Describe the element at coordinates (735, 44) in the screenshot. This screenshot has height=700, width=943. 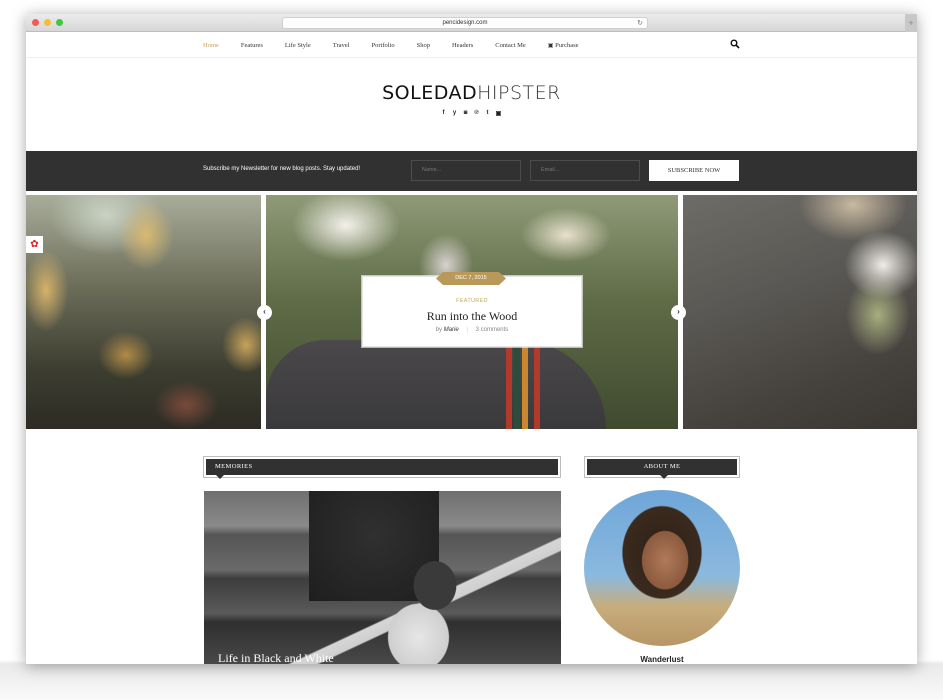
I see `search-icon` at that location.